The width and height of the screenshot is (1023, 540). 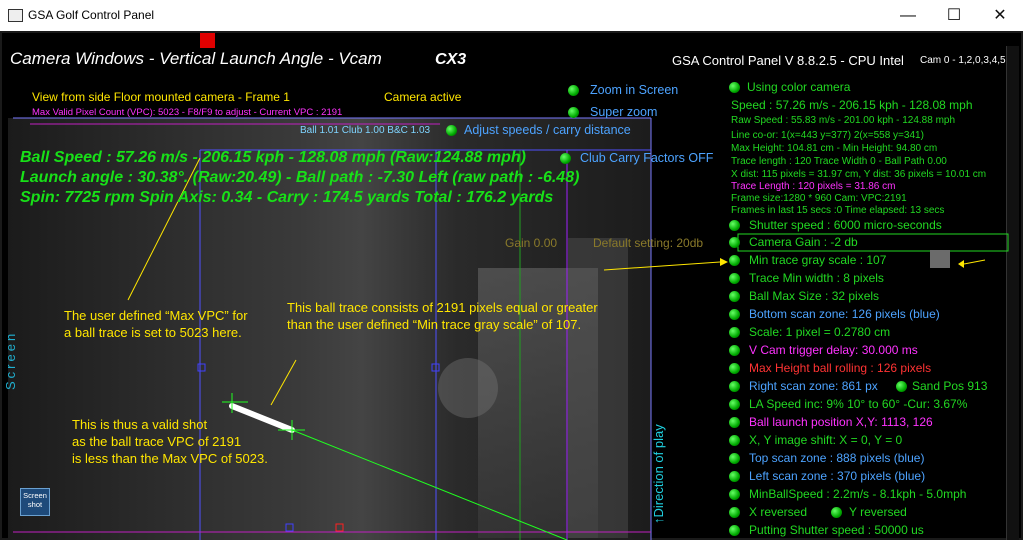 I want to click on camera-active-label: Camera active, so click(x=423, y=97).